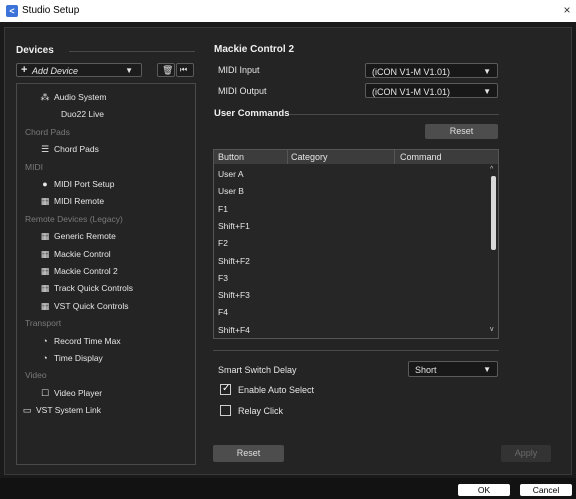  Describe the element at coordinates (493, 251) in the screenshot. I see `table-scrollbar: ^ v` at that location.